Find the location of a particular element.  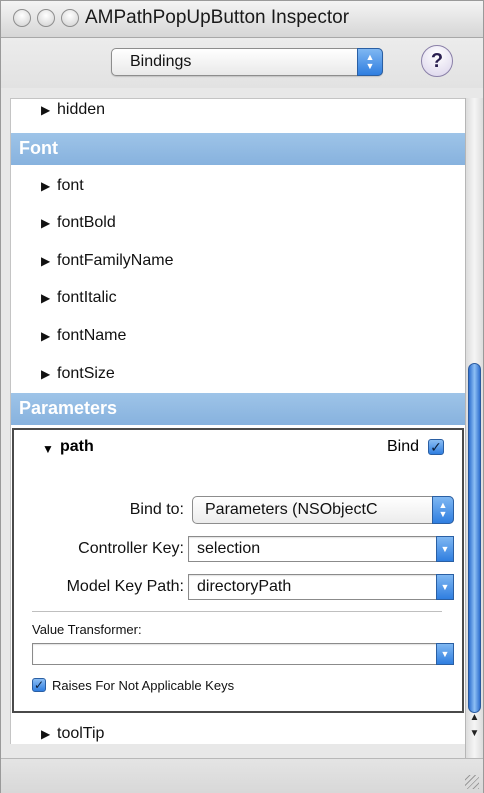

list-item-fontfamilyname: ▶ fontFamilyName is located at coordinates (238, 262).